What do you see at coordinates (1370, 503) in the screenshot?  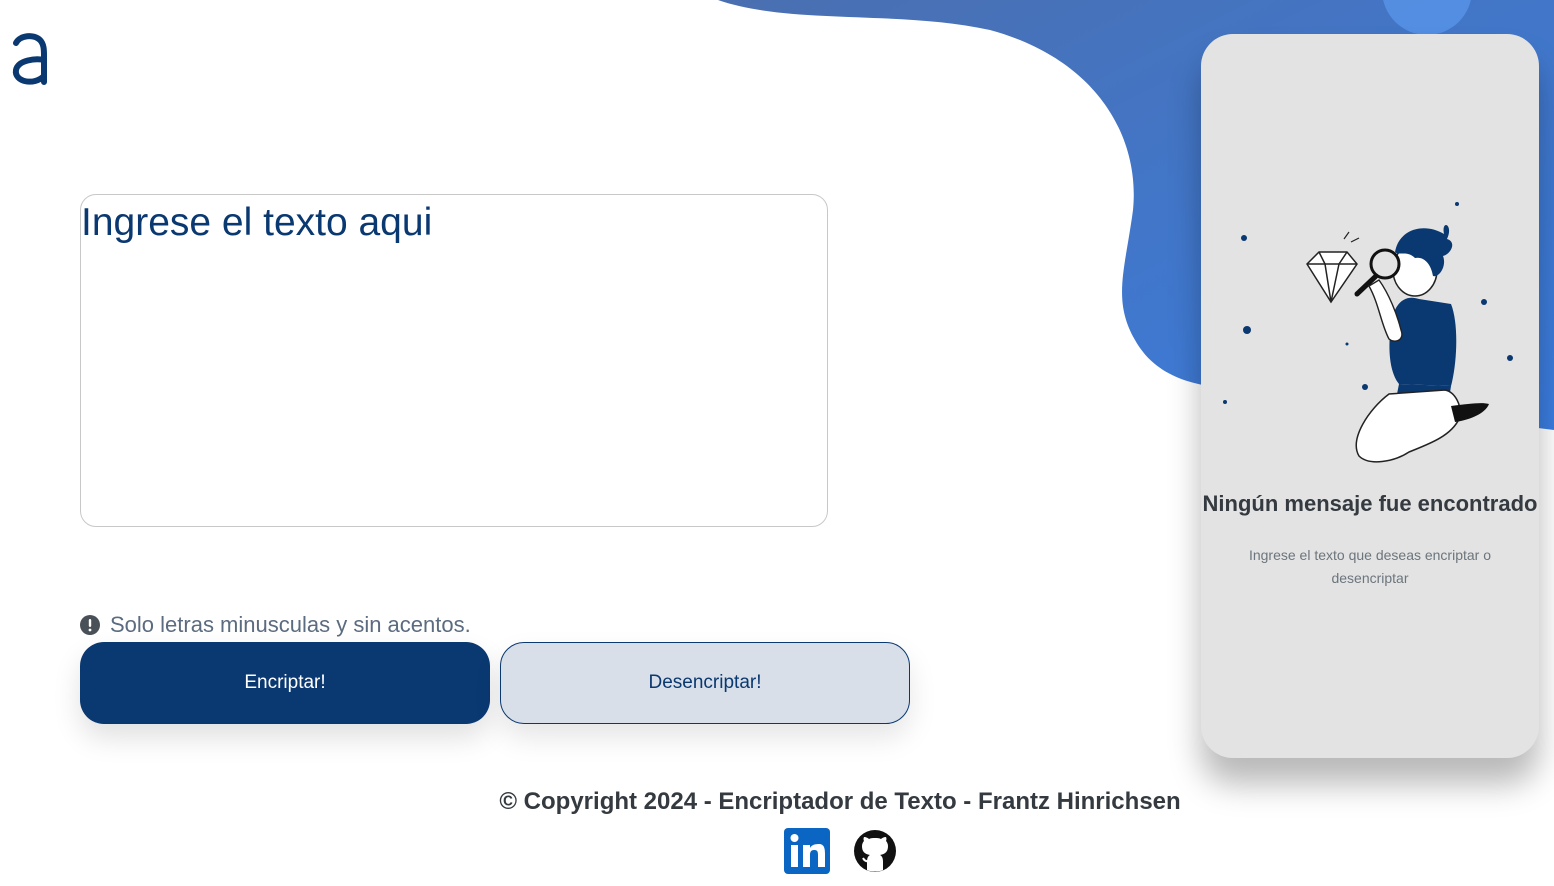 I see `panel-title: Ningún mensaje fue encontrado` at bounding box center [1370, 503].